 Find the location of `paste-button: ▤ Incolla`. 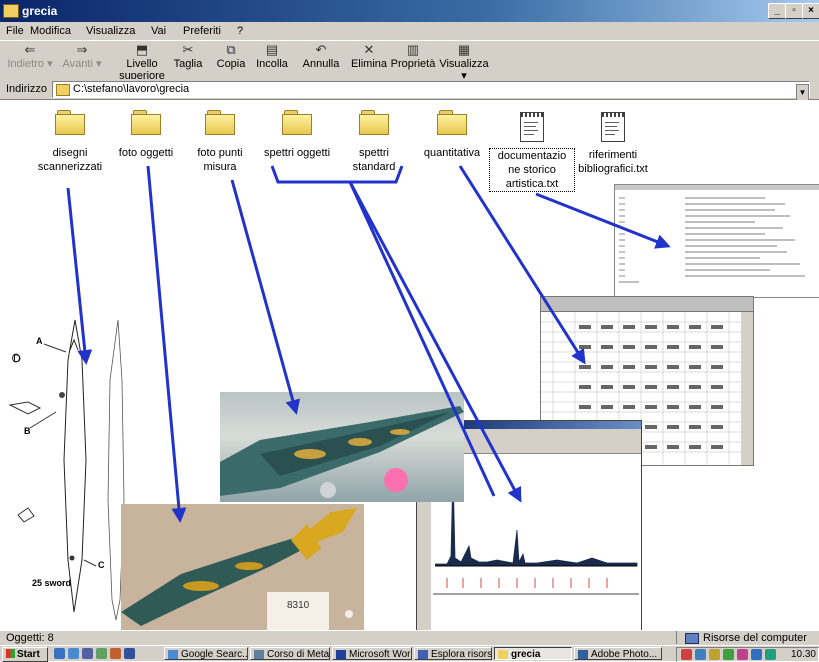

paste-button: ▤ Incolla is located at coordinates (272, 56).